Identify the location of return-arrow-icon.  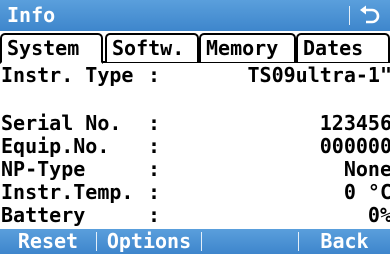
(369, 16).